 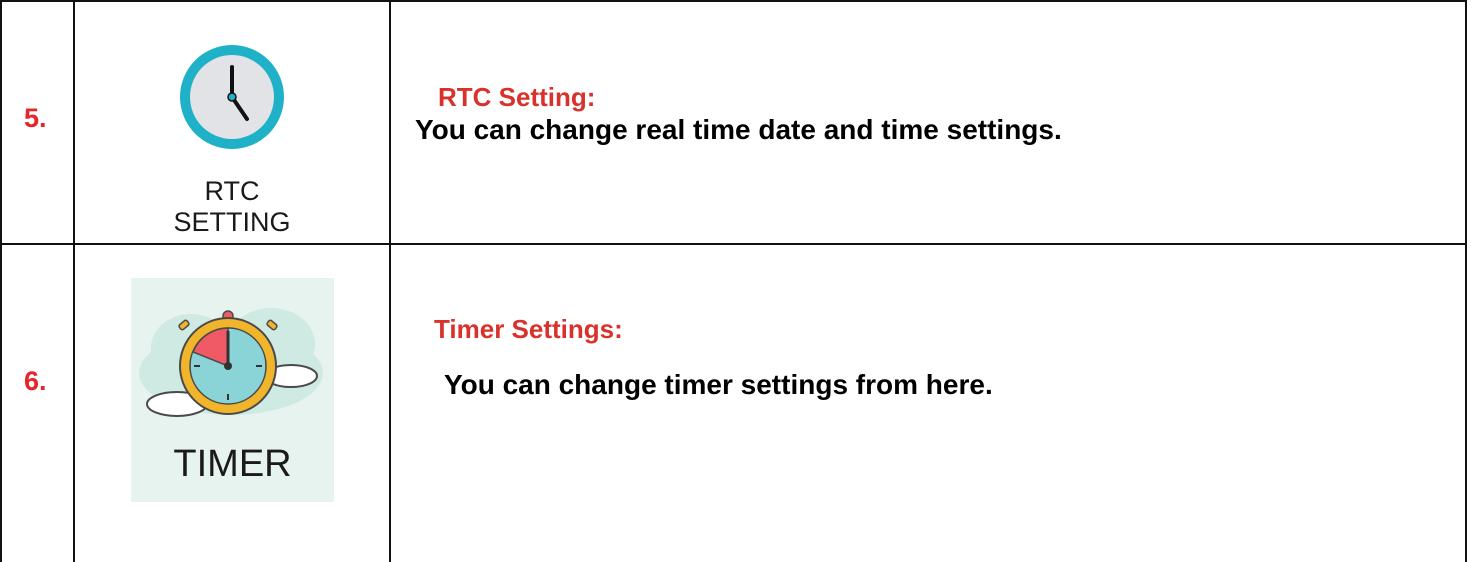 I want to click on section-description: You can change timer settings from here., so click(x=718, y=384).